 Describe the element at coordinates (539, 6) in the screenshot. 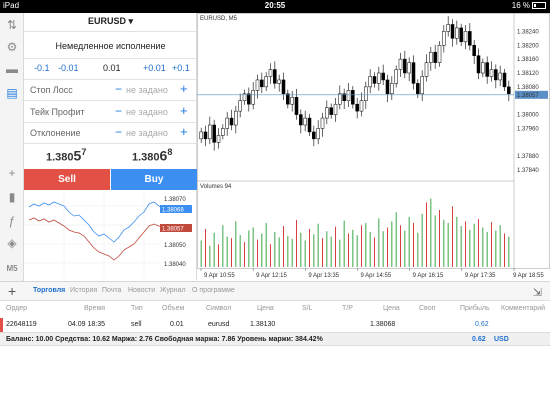

I see `battery-icon` at that location.